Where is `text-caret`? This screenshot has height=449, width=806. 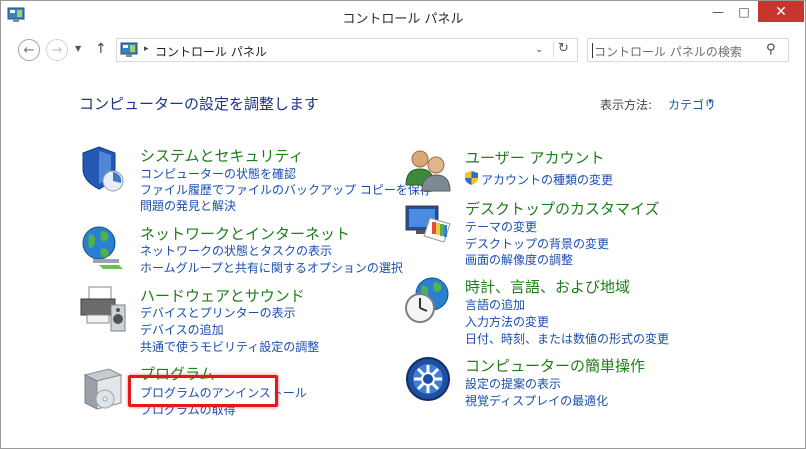
text-caret is located at coordinates (592, 50).